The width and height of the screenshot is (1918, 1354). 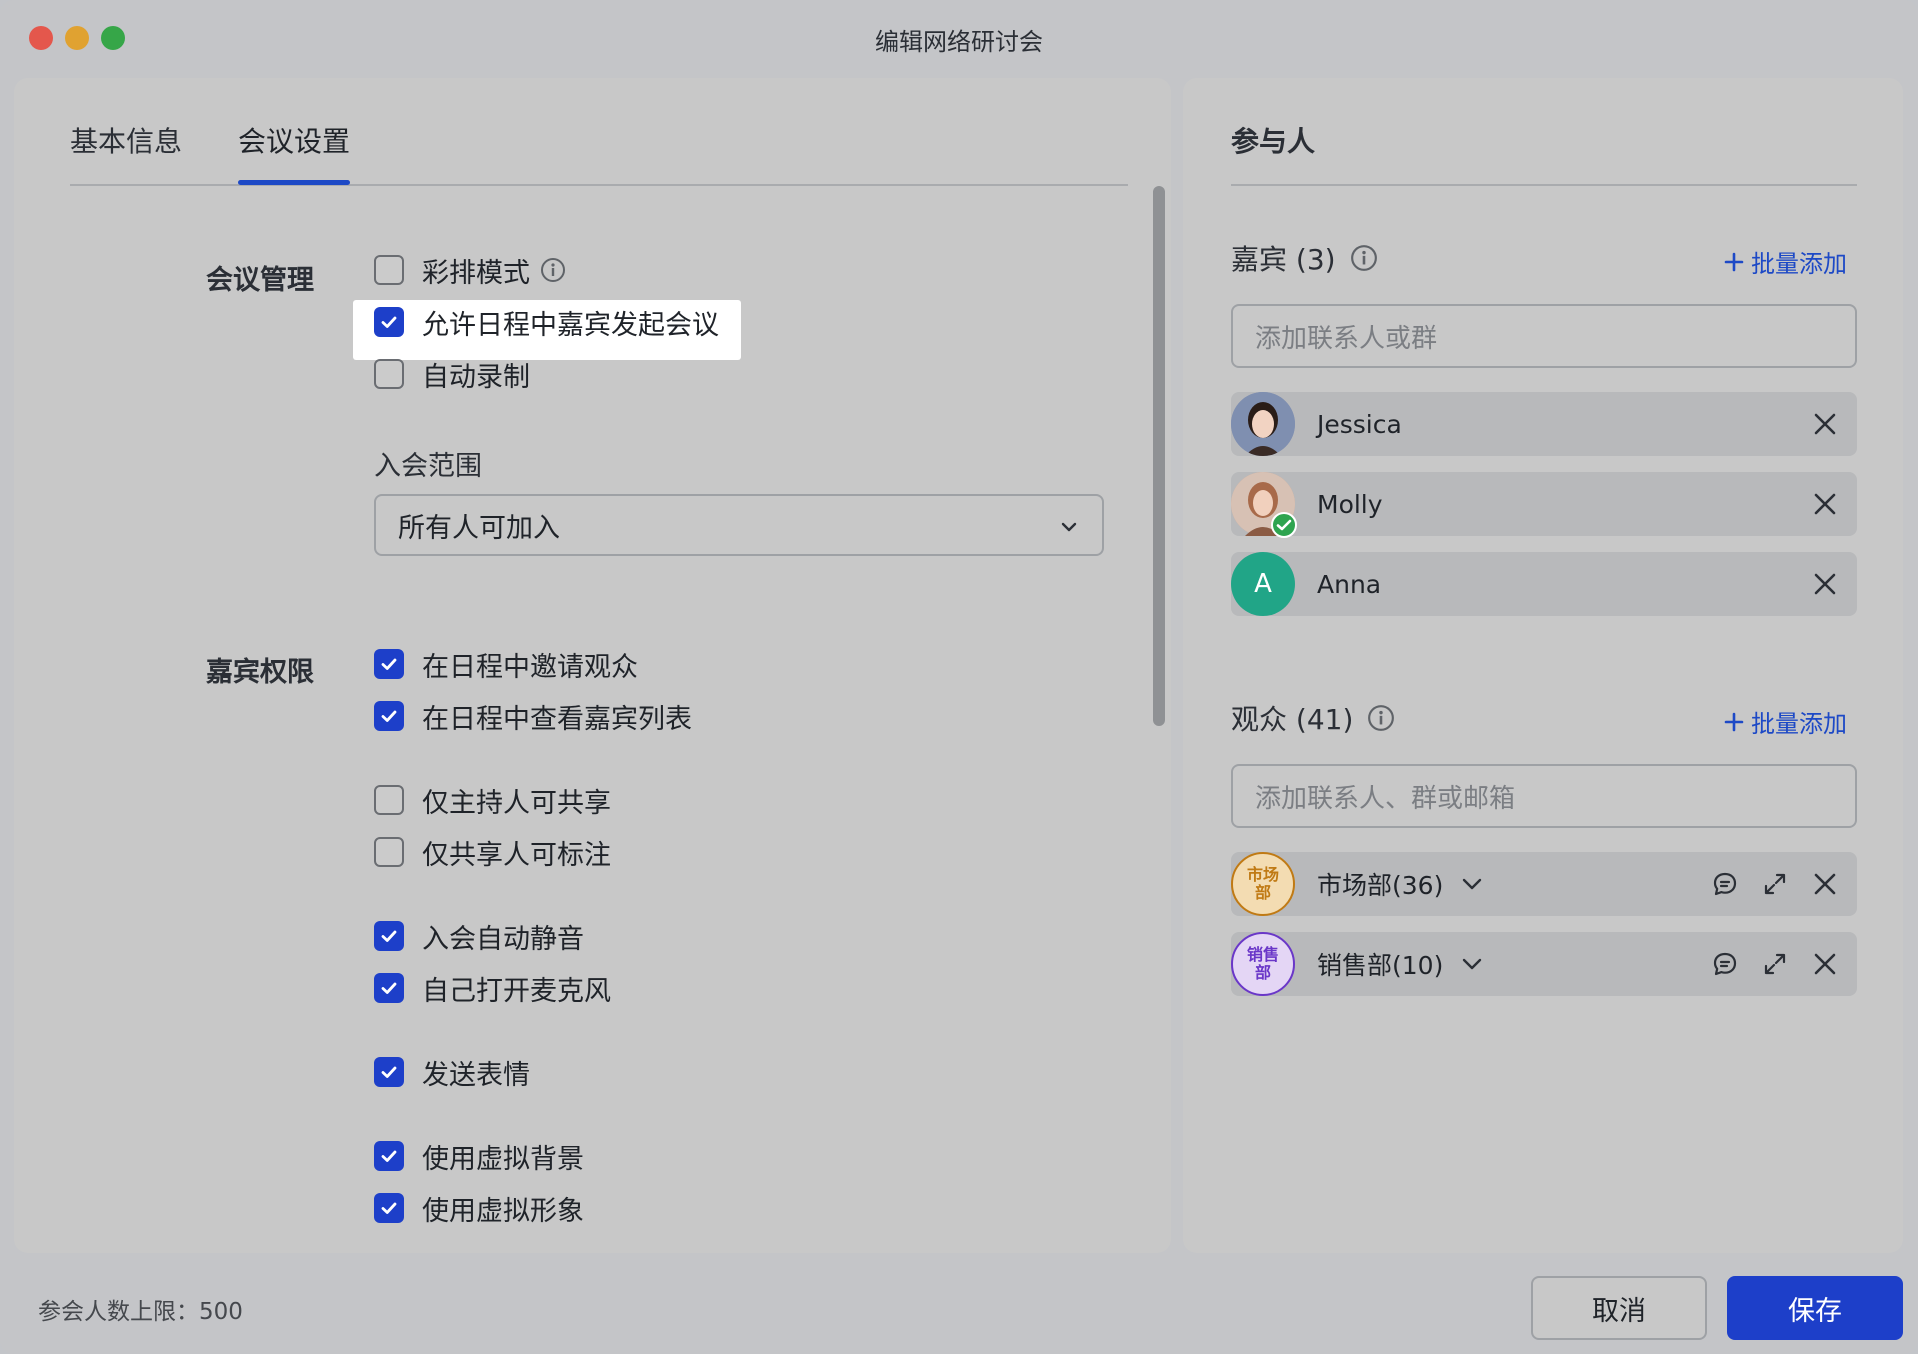 I want to click on guest-item-jessica: Jessica, so click(x=1544, y=424).